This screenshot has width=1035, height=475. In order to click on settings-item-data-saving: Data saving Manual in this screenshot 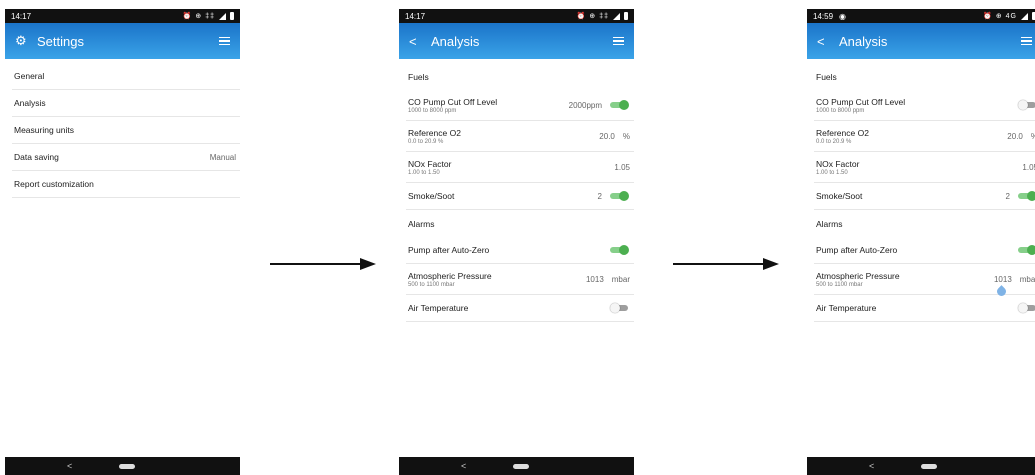, I will do `click(126, 157)`.